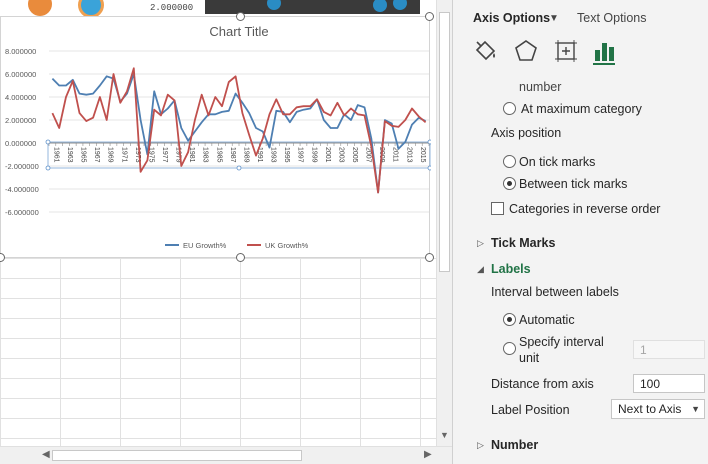  Describe the element at coordinates (486, 51) in the screenshot. I see `paint-bucket-icon` at that location.